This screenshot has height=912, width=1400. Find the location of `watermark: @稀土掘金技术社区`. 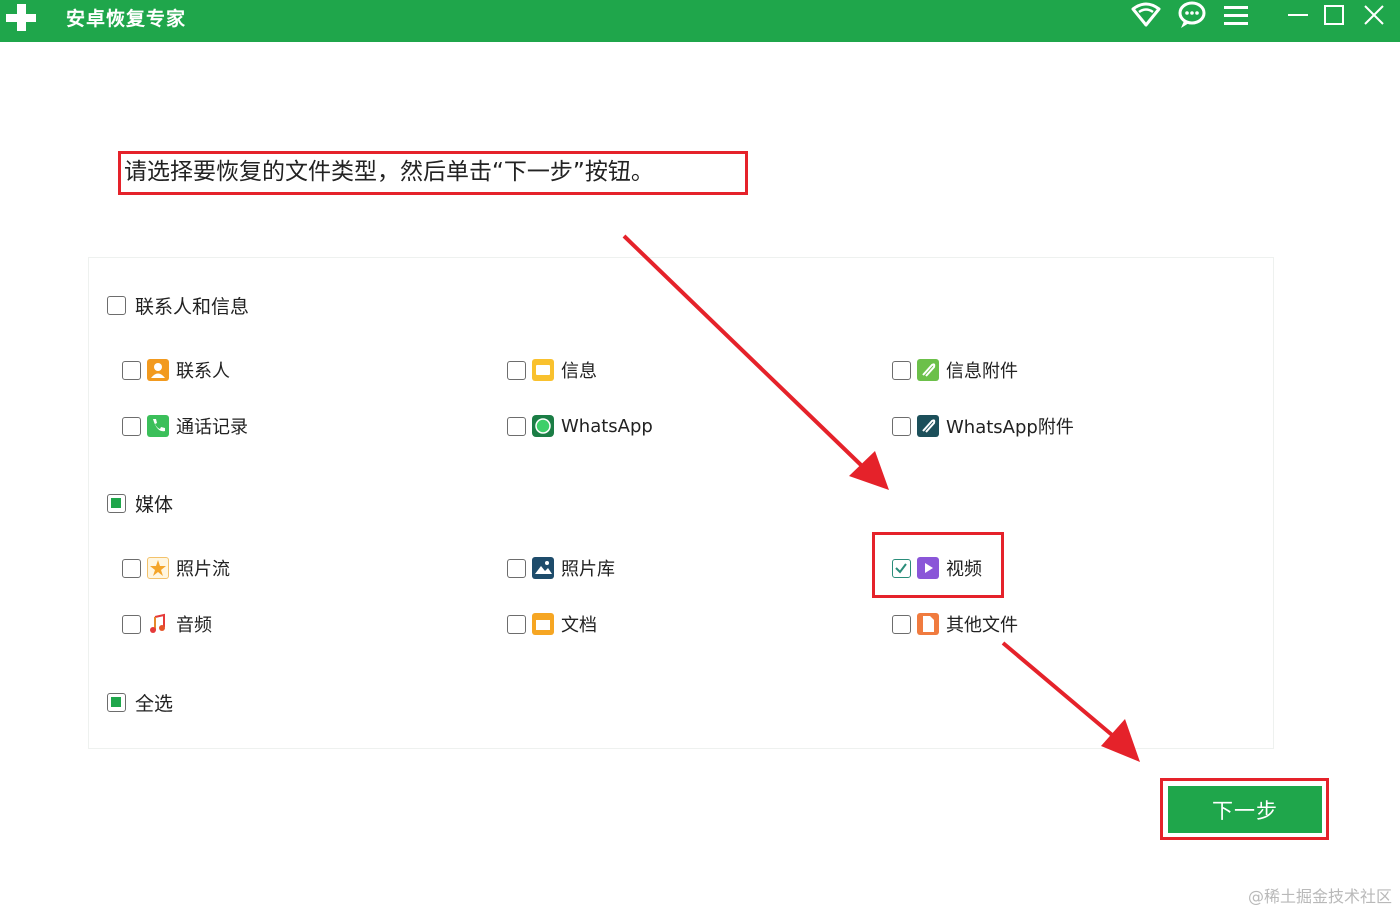

watermark: @稀土掘金技术社区 is located at coordinates (1319, 896).